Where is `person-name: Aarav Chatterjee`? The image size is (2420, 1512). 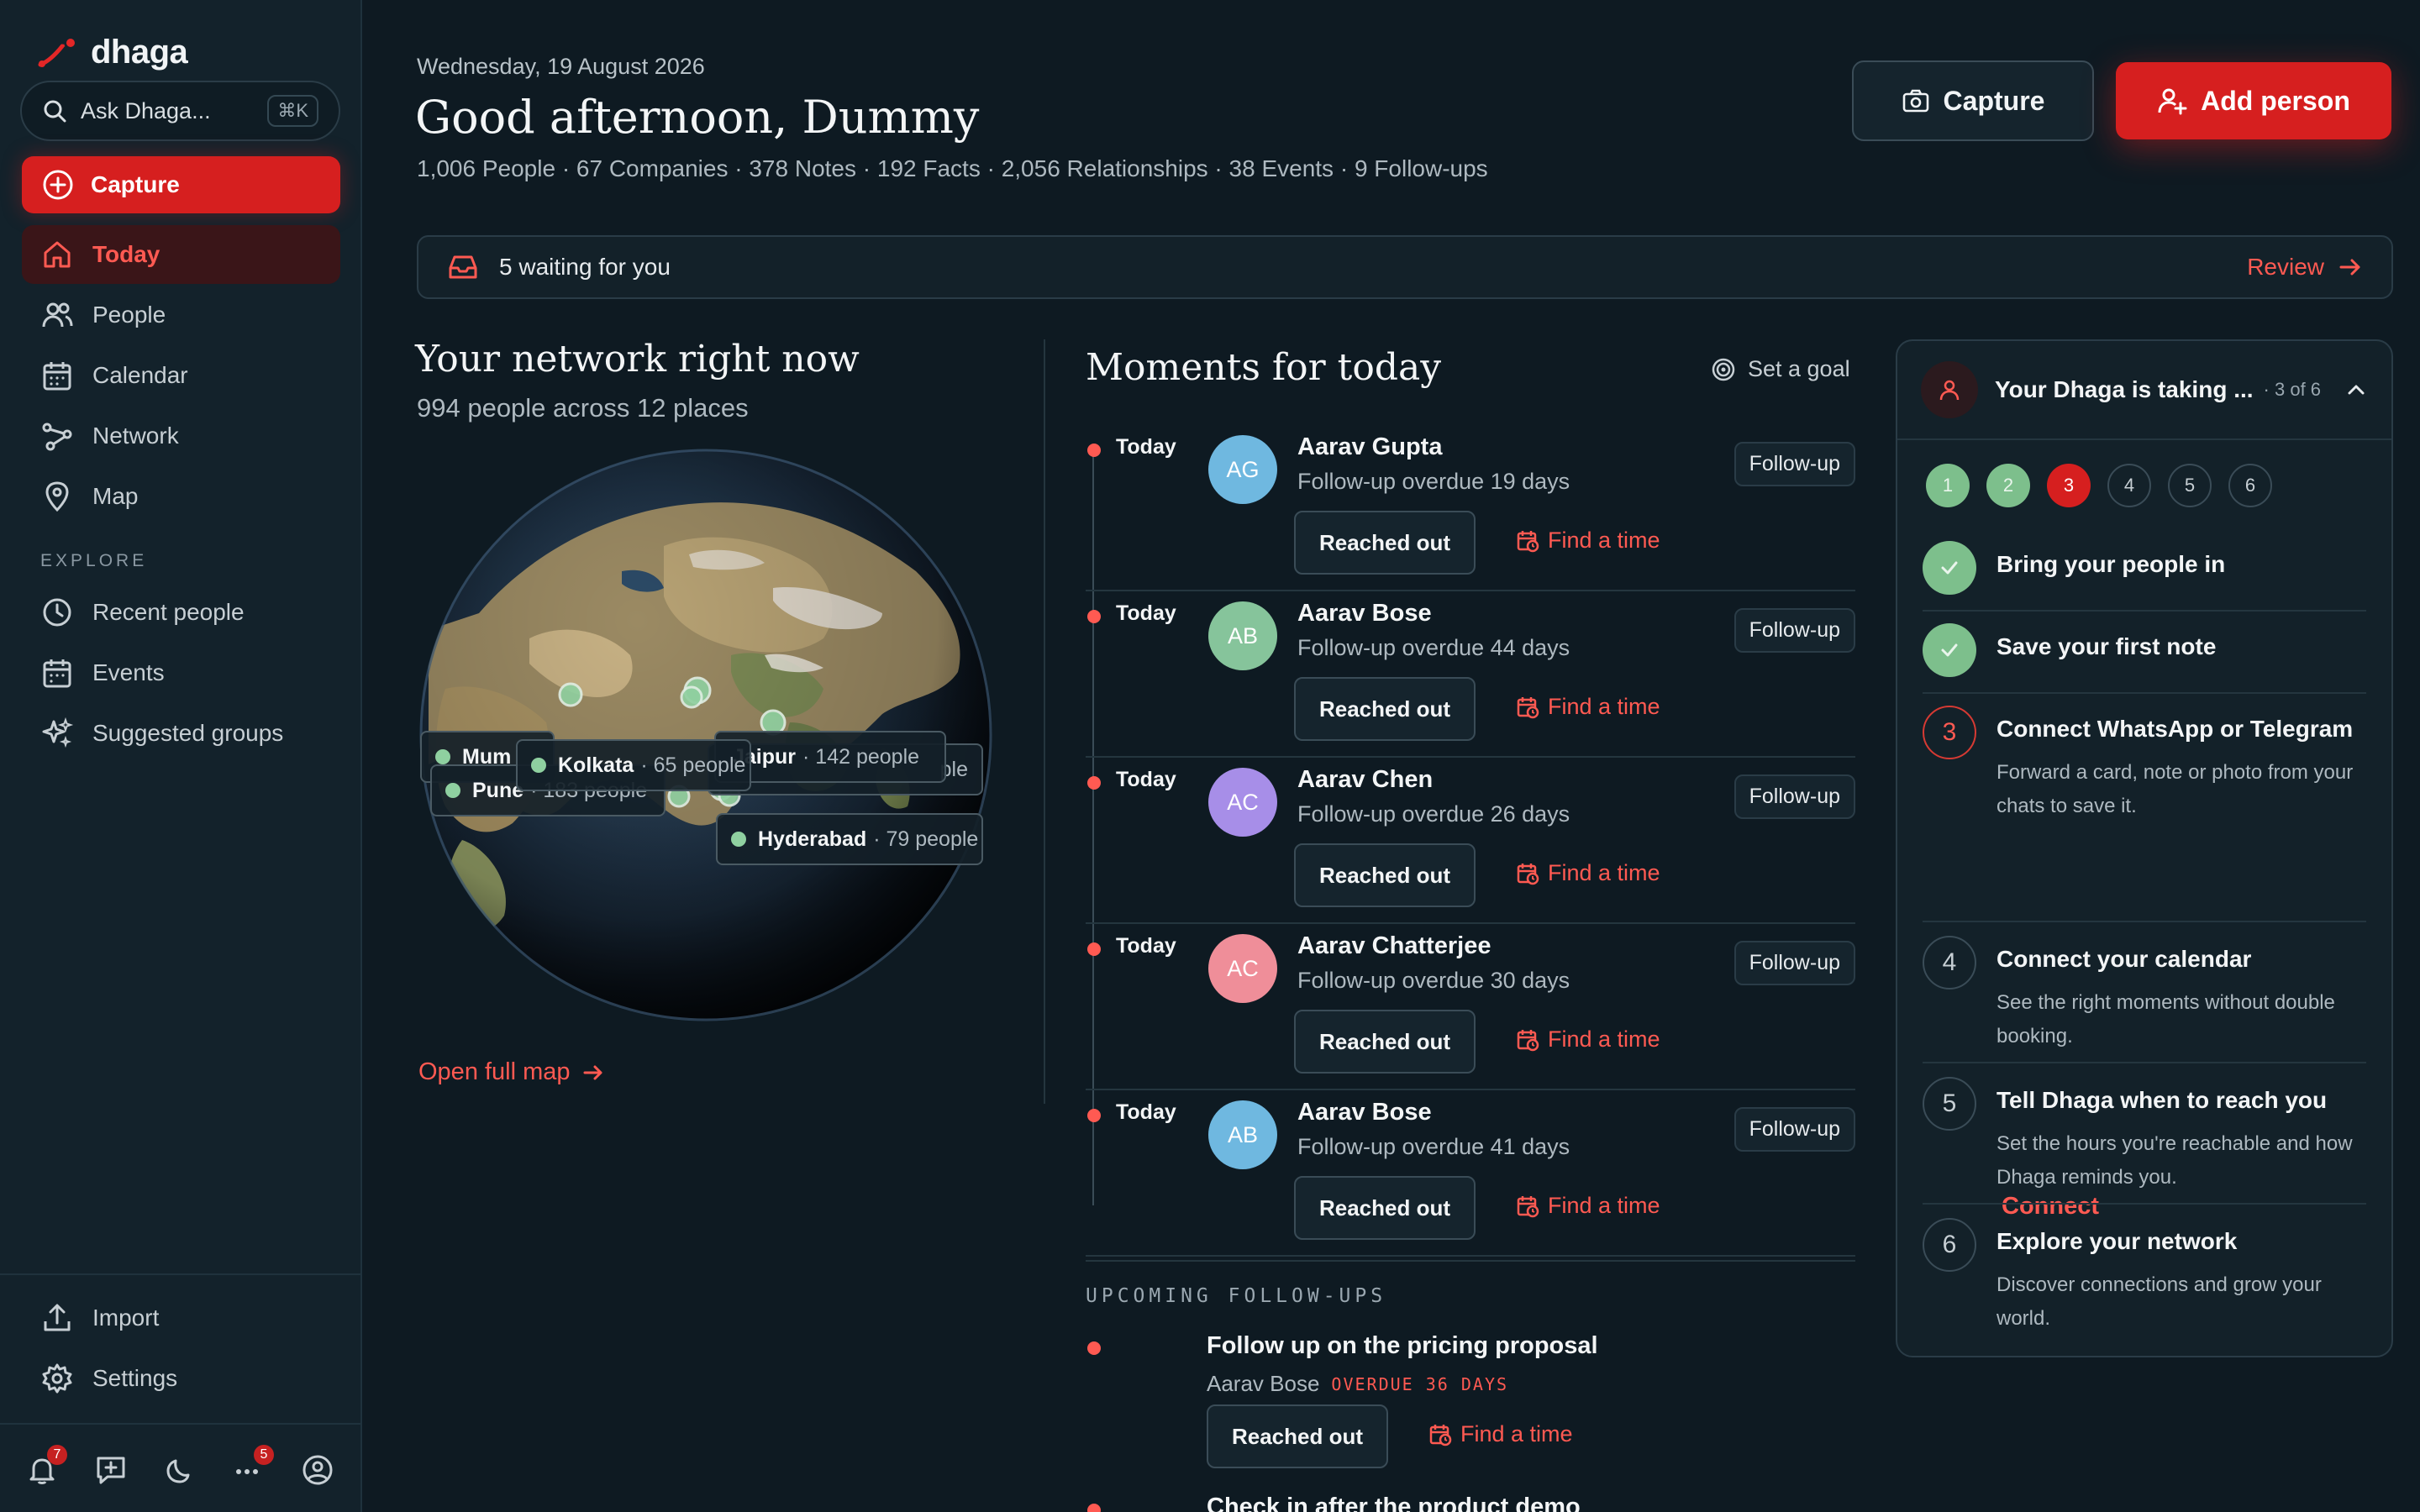
person-name: Aarav Chatterjee is located at coordinates (1394, 946).